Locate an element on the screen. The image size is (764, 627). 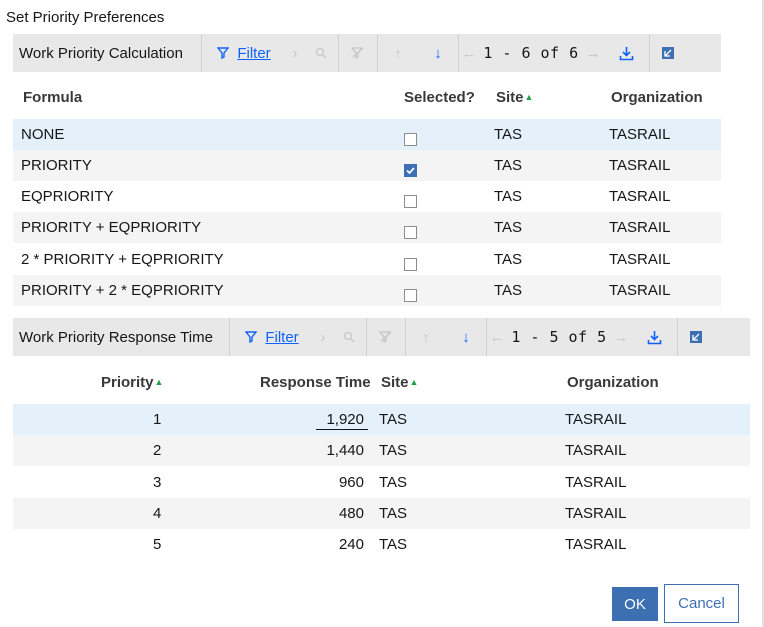
cancel-button: Cancel is located at coordinates (701, 603).